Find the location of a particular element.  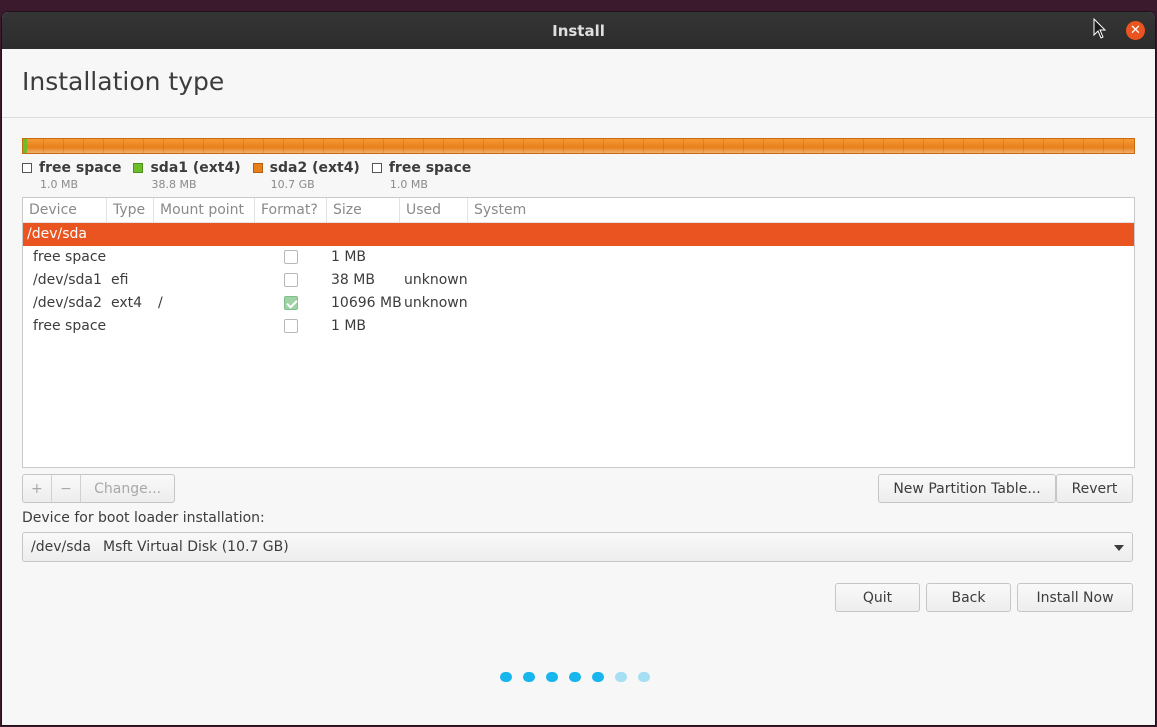

format-checkbox-checked is located at coordinates (291, 303).